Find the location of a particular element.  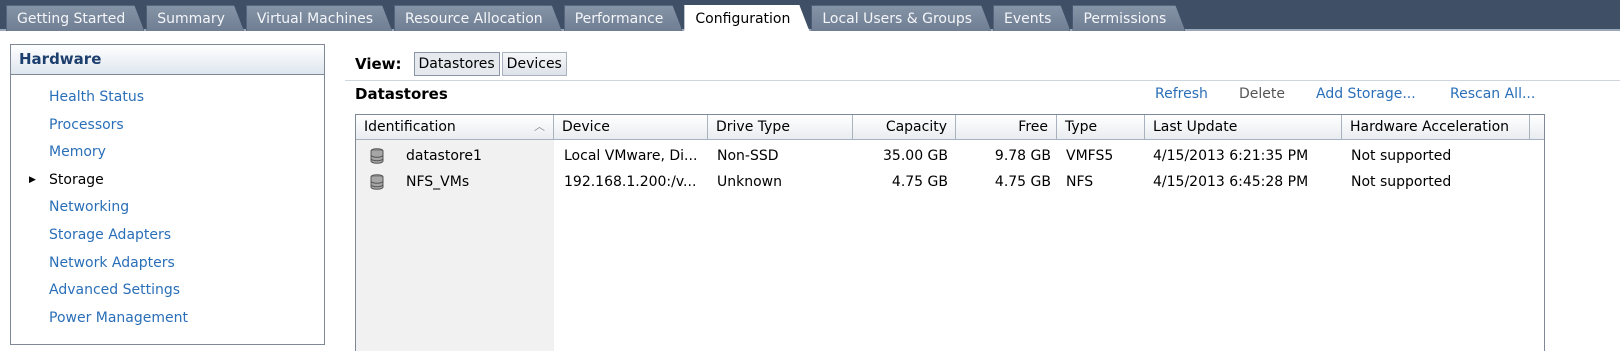

hardware-item-health-status: Health Status is located at coordinates (167, 98).